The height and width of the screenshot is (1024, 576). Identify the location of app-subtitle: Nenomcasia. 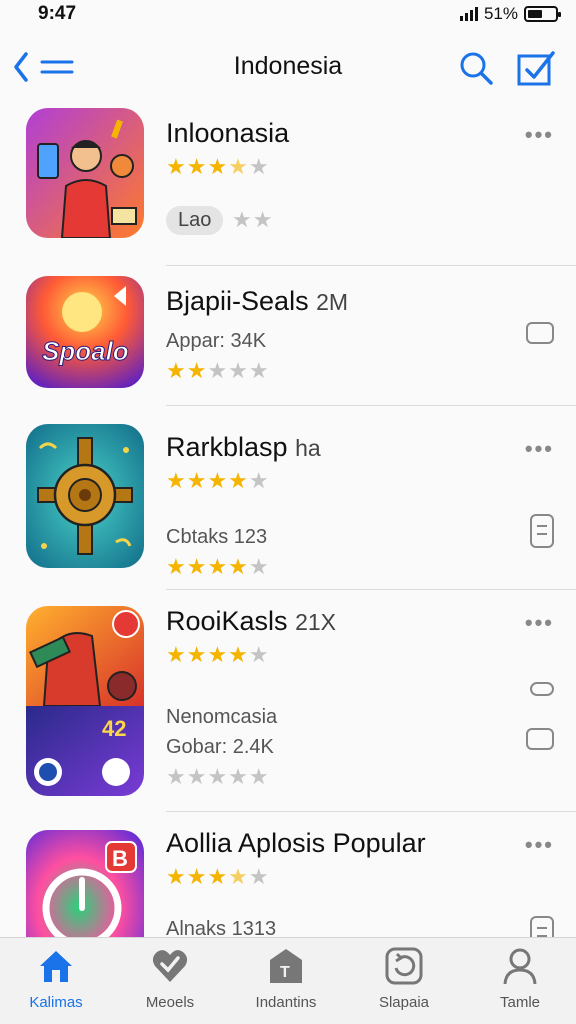
(222, 717).